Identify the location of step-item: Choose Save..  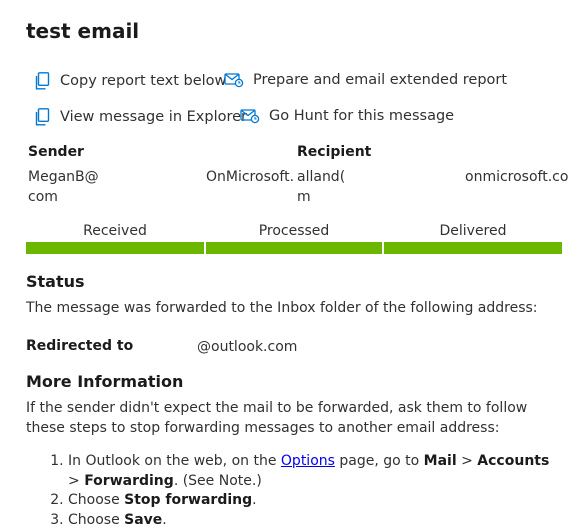
(313, 520).